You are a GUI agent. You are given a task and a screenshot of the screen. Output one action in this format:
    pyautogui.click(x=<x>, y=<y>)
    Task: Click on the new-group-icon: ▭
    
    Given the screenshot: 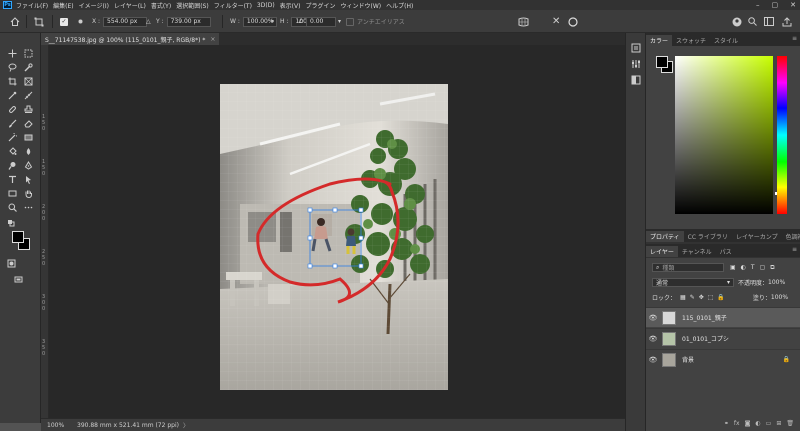 What is the action you would take?
    pyautogui.click(x=769, y=423)
    